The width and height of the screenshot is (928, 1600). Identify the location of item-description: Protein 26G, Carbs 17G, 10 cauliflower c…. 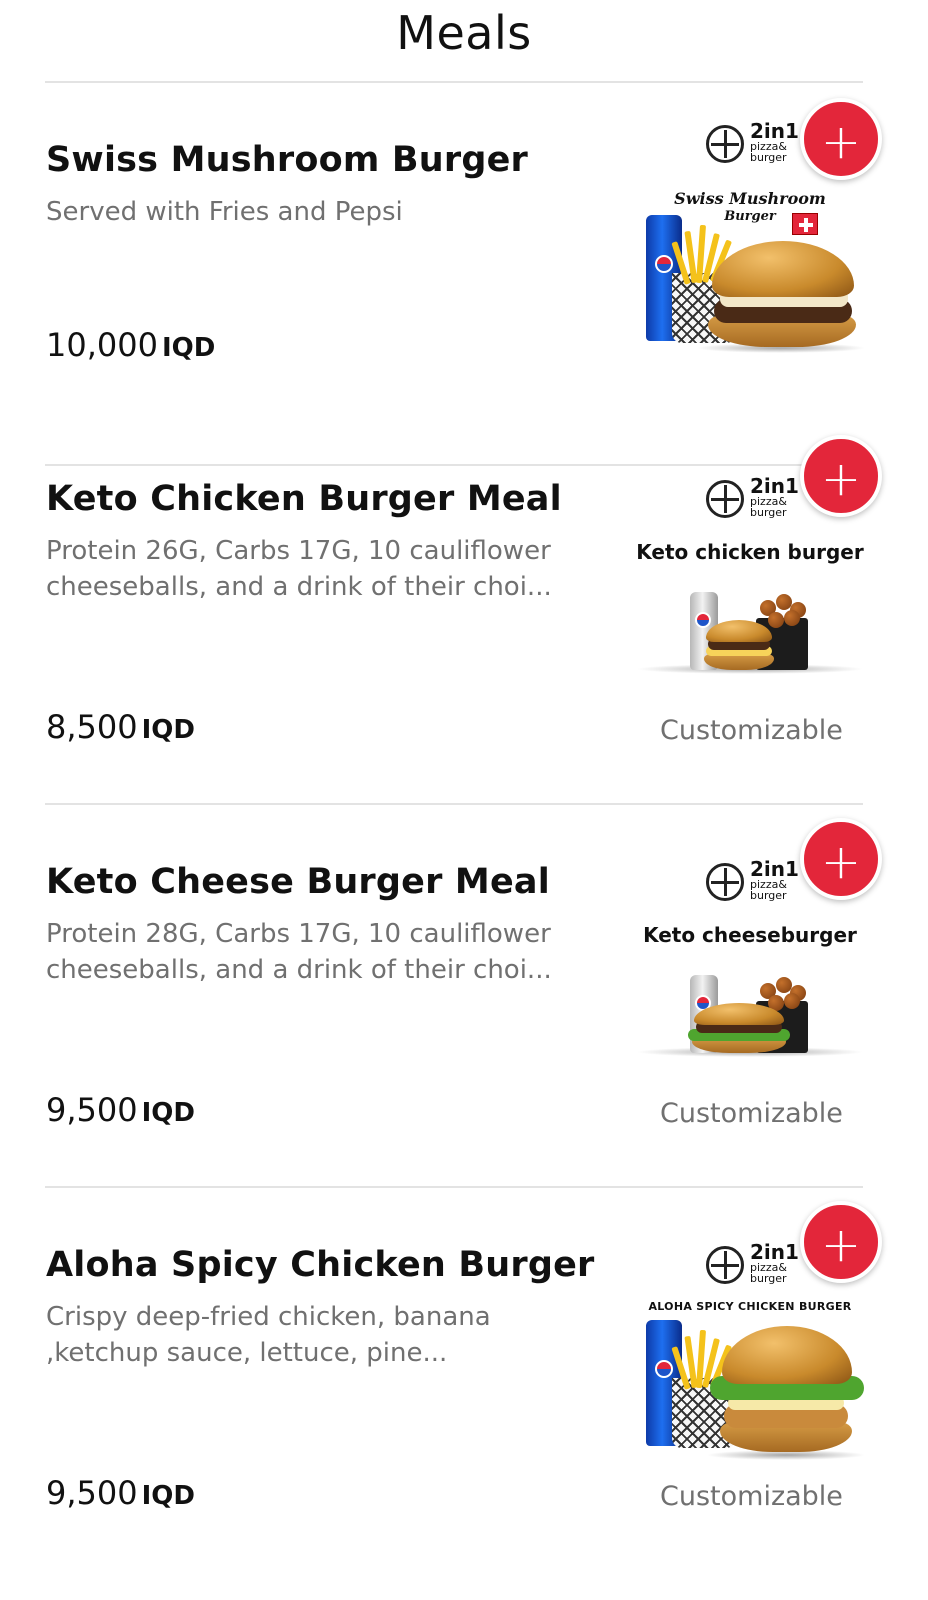
(299, 569).